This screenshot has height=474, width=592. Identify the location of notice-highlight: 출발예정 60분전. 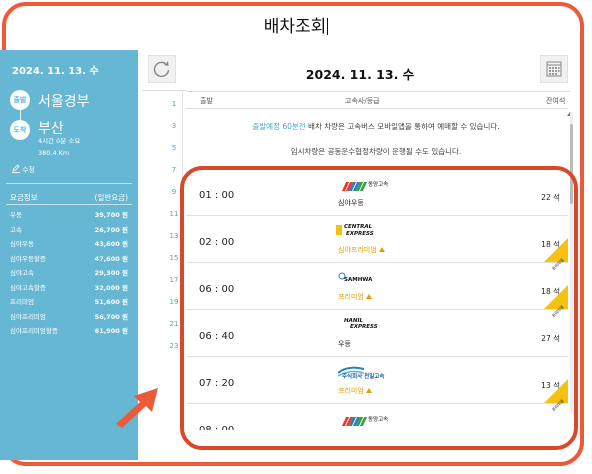
(279, 126).